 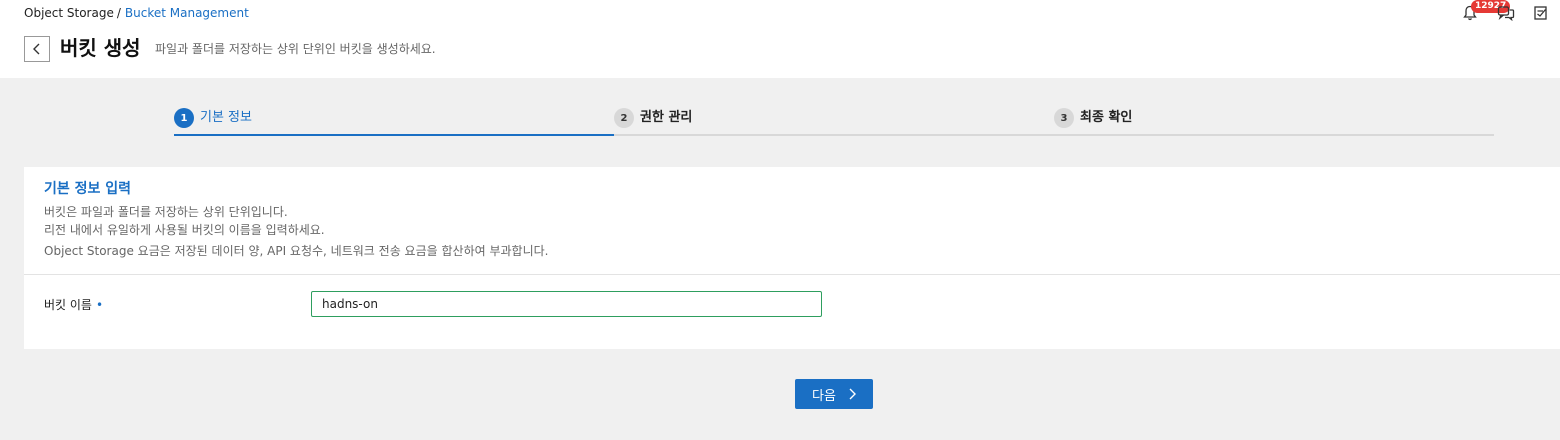 What do you see at coordinates (184, 118) in the screenshot?
I see `step-number: 1` at bounding box center [184, 118].